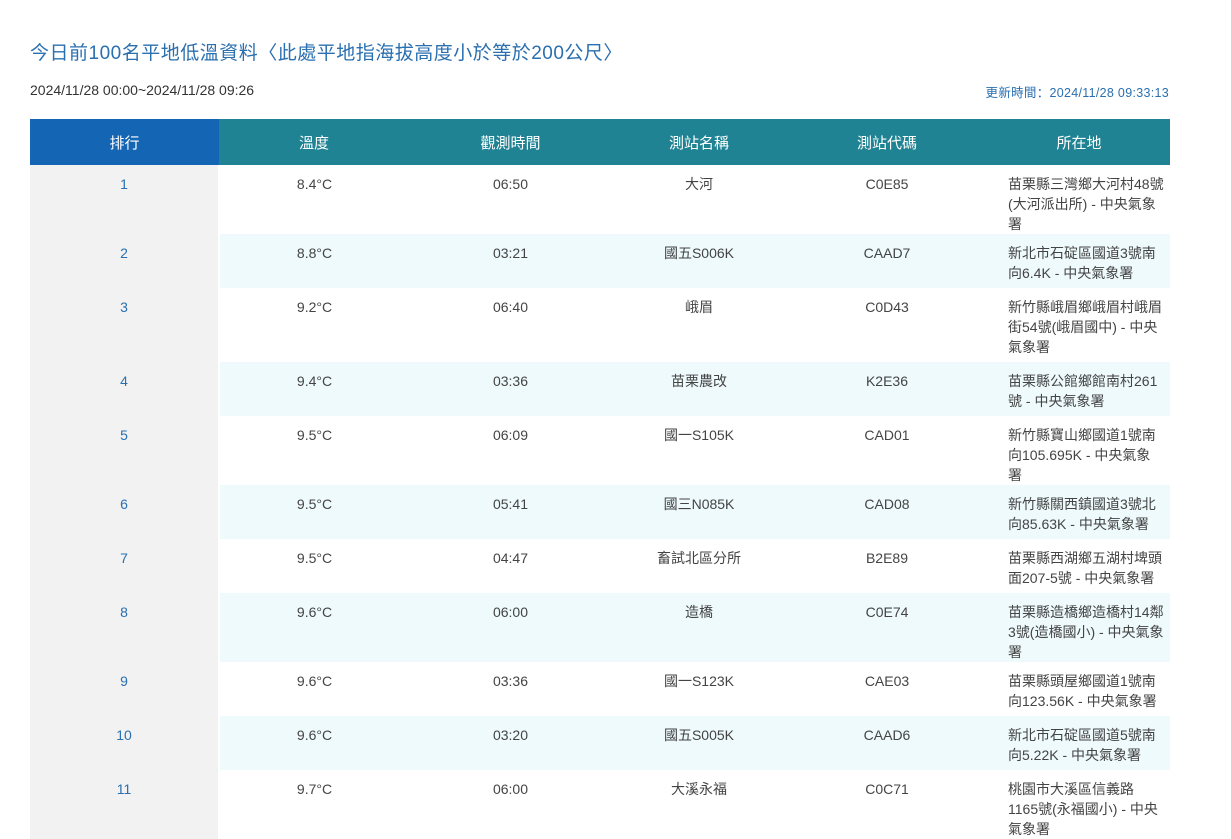 The image size is (1231, 839). What do you see at coordinates (1079, 389) in the screenshot?
I see `location-cell: 苗栗縣公館鄉館南村261號 - 中央氣象署` at bounding box center [1079, 389].